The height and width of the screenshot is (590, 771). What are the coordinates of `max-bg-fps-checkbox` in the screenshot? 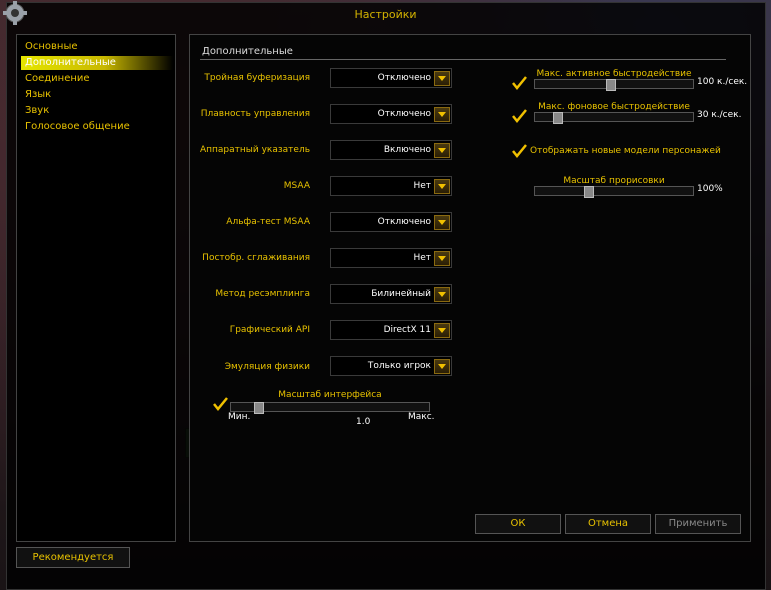 It's located at (519, 116).